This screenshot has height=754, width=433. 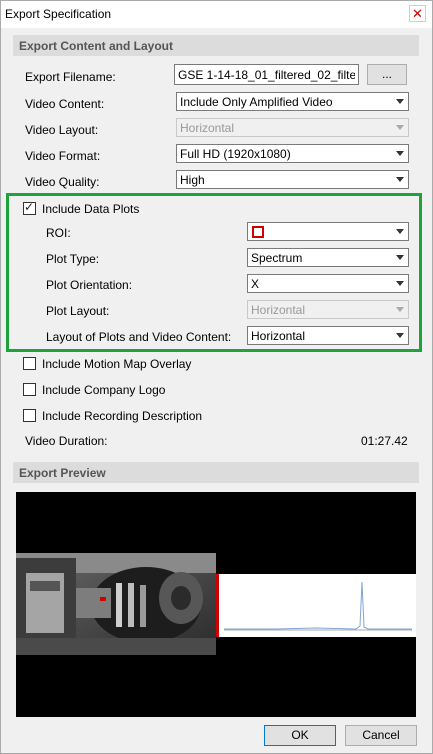 What do you see at coordinates (91, 209) in the screenshot?
I see `include-data-plots-label: Include Data Plots` at bounding box center [91, 209].